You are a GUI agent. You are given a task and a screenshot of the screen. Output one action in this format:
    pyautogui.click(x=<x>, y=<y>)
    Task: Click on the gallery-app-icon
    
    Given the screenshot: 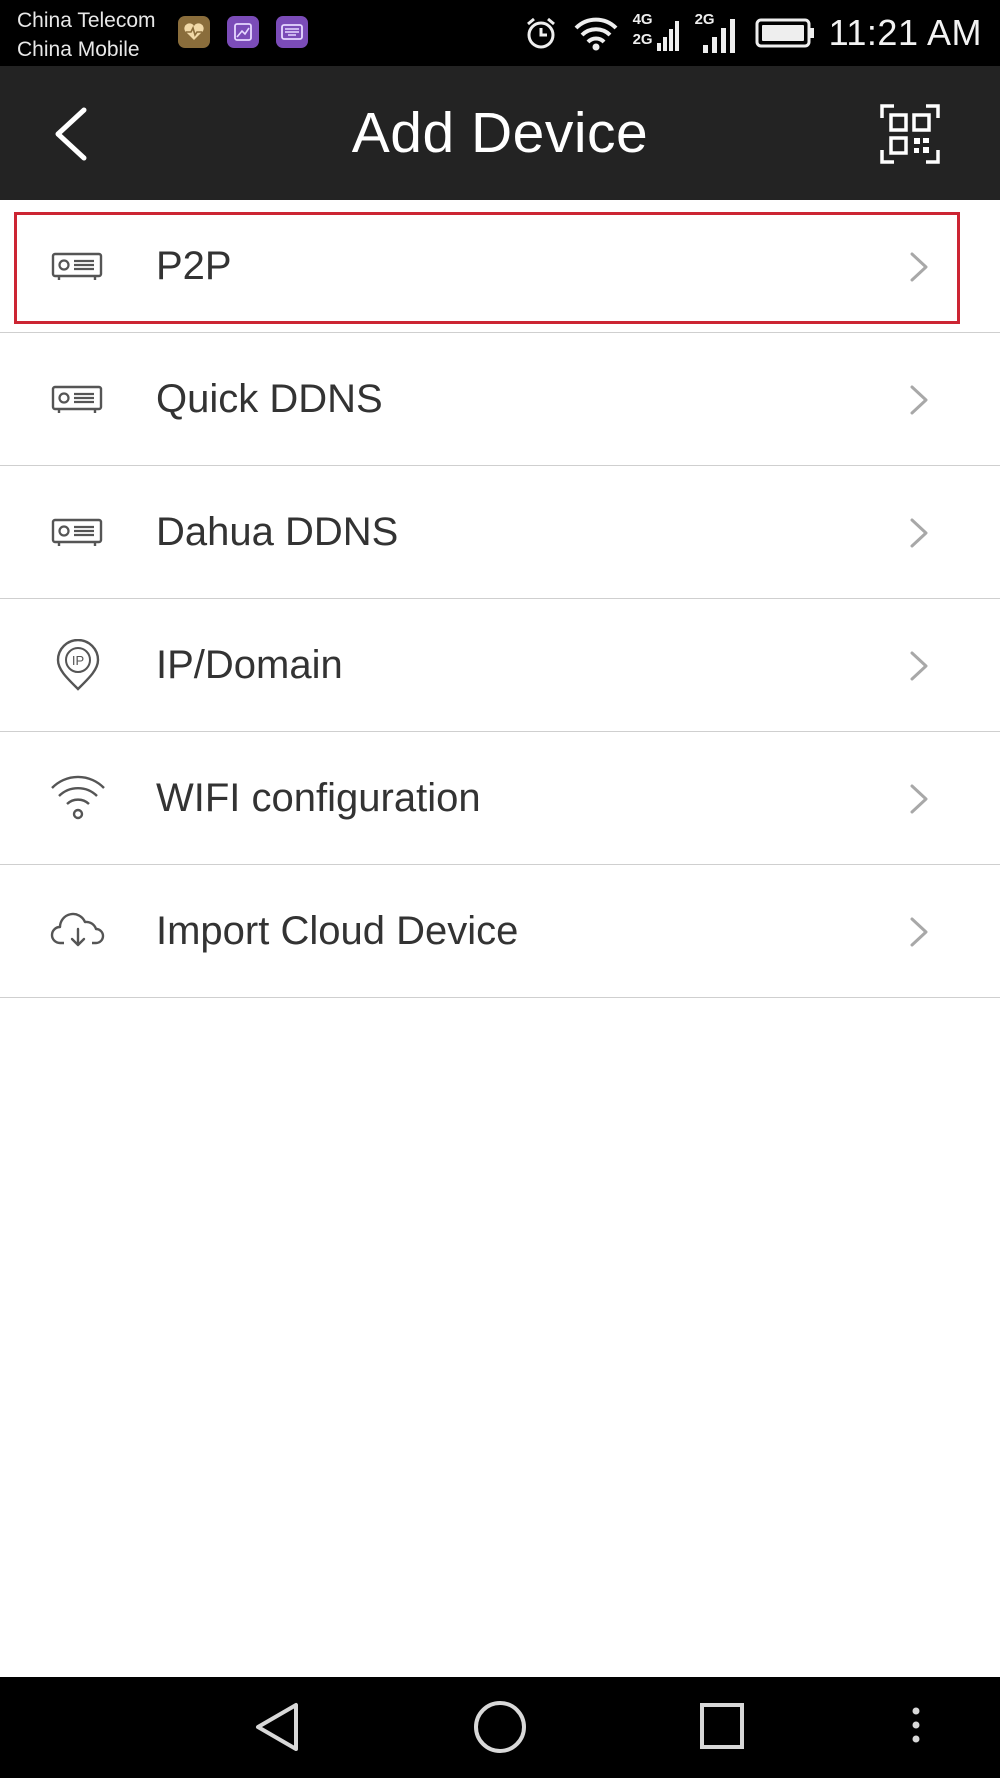 What is the action you would take?
    pyautogui.click(x=243, y=32)
    